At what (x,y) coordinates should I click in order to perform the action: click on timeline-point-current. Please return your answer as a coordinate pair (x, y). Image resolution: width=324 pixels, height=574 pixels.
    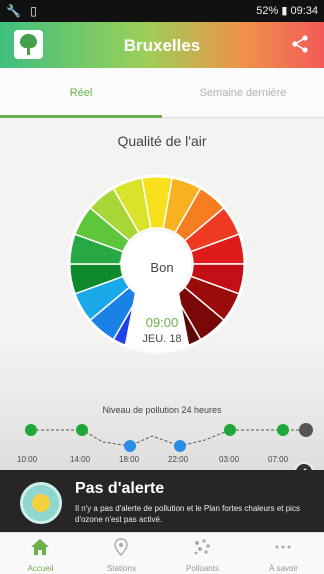
    Looking at the image, I should click on (306, 430).